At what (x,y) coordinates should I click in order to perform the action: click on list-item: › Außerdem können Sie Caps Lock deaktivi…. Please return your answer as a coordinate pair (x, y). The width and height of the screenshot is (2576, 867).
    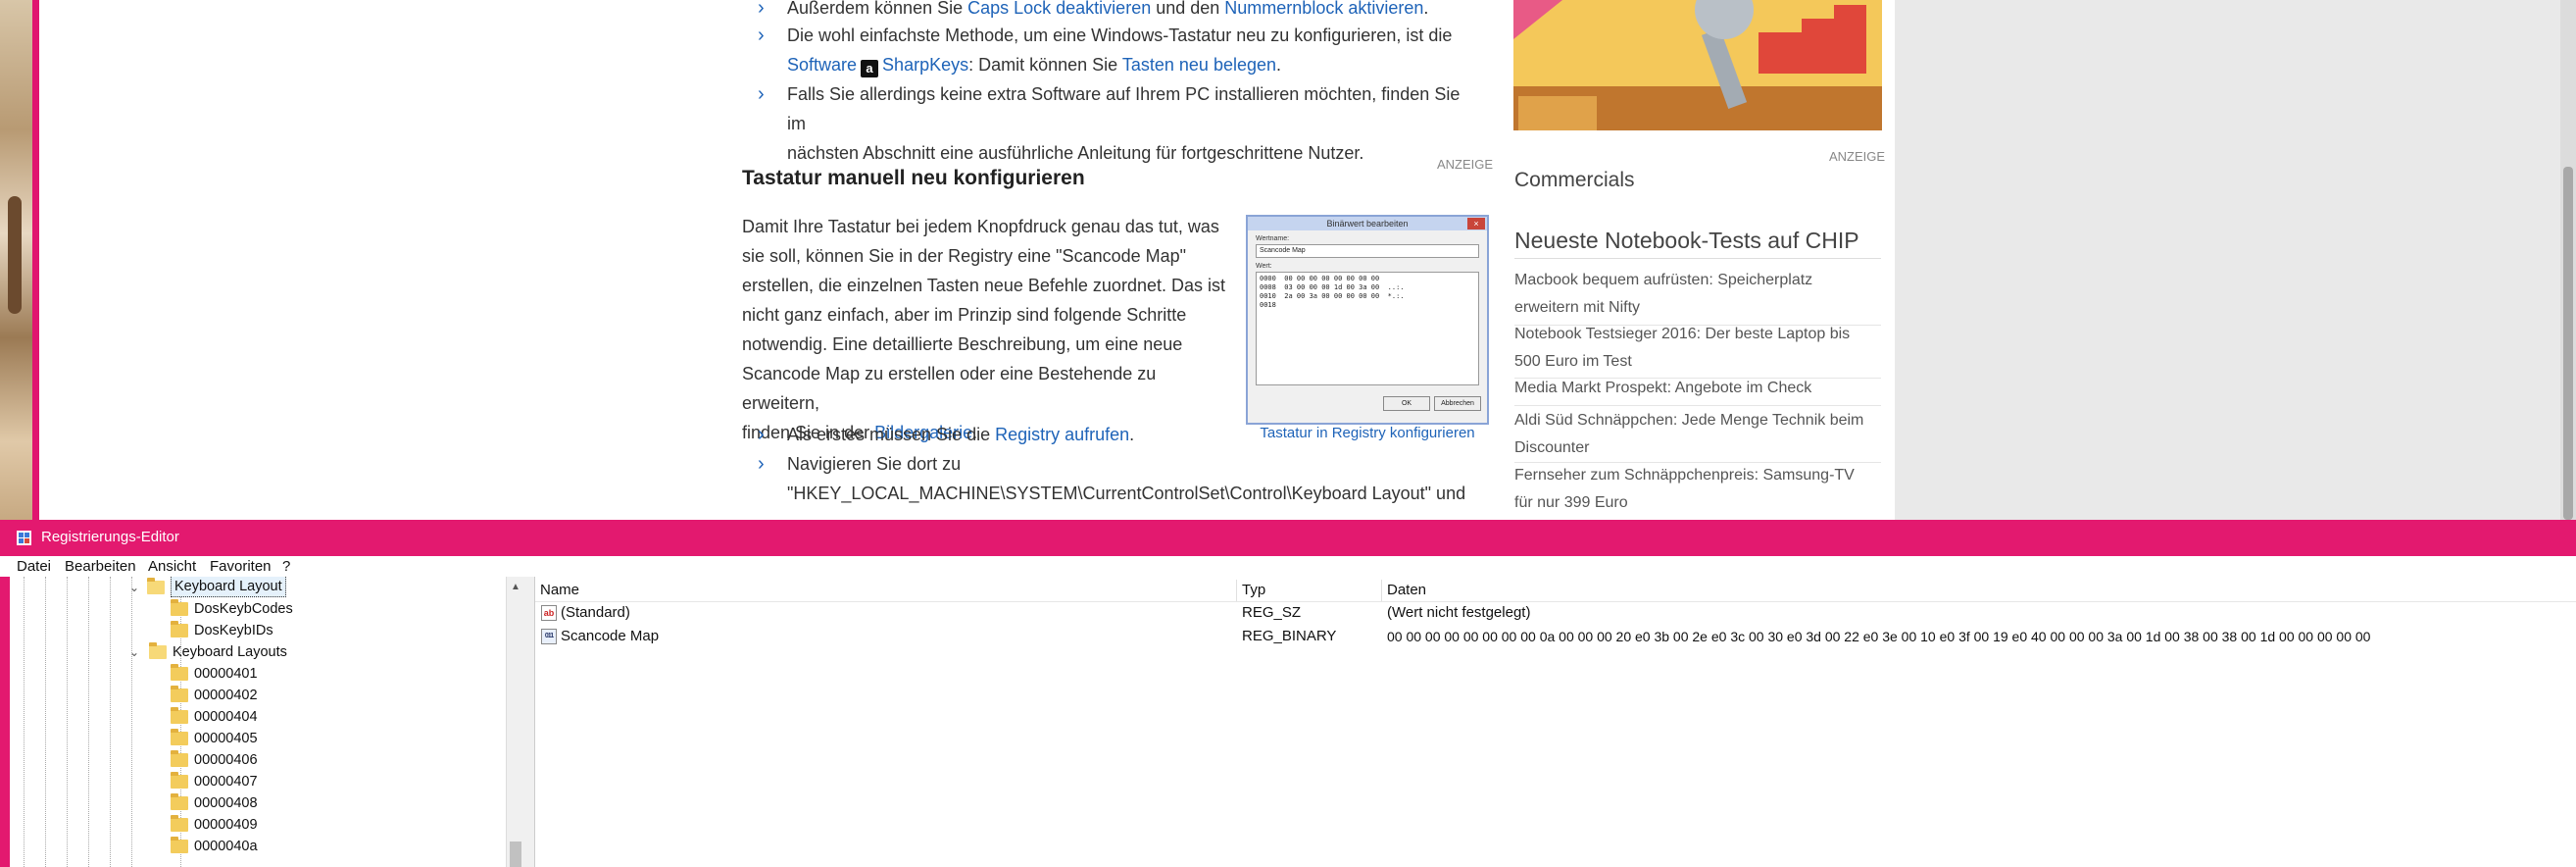
    Looking at the image, I should click on (1120, 11).